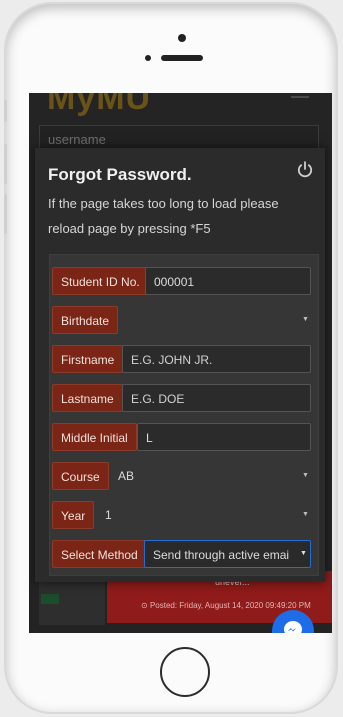 The height and width of the screenshot is (717, 343). What do you see at coordinates (221, 555) in the screenshot?
I see `select-method-value: Send through active emai` at bounding box center [221, 555].